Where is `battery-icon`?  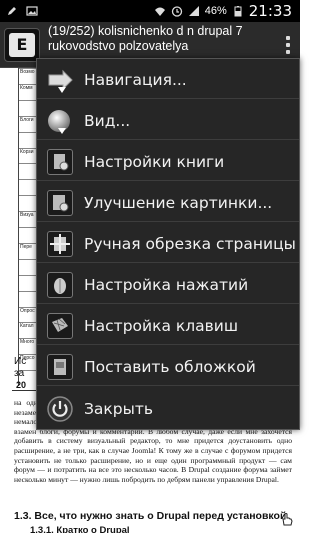
battery-icon is located at coordinates (238, 11).